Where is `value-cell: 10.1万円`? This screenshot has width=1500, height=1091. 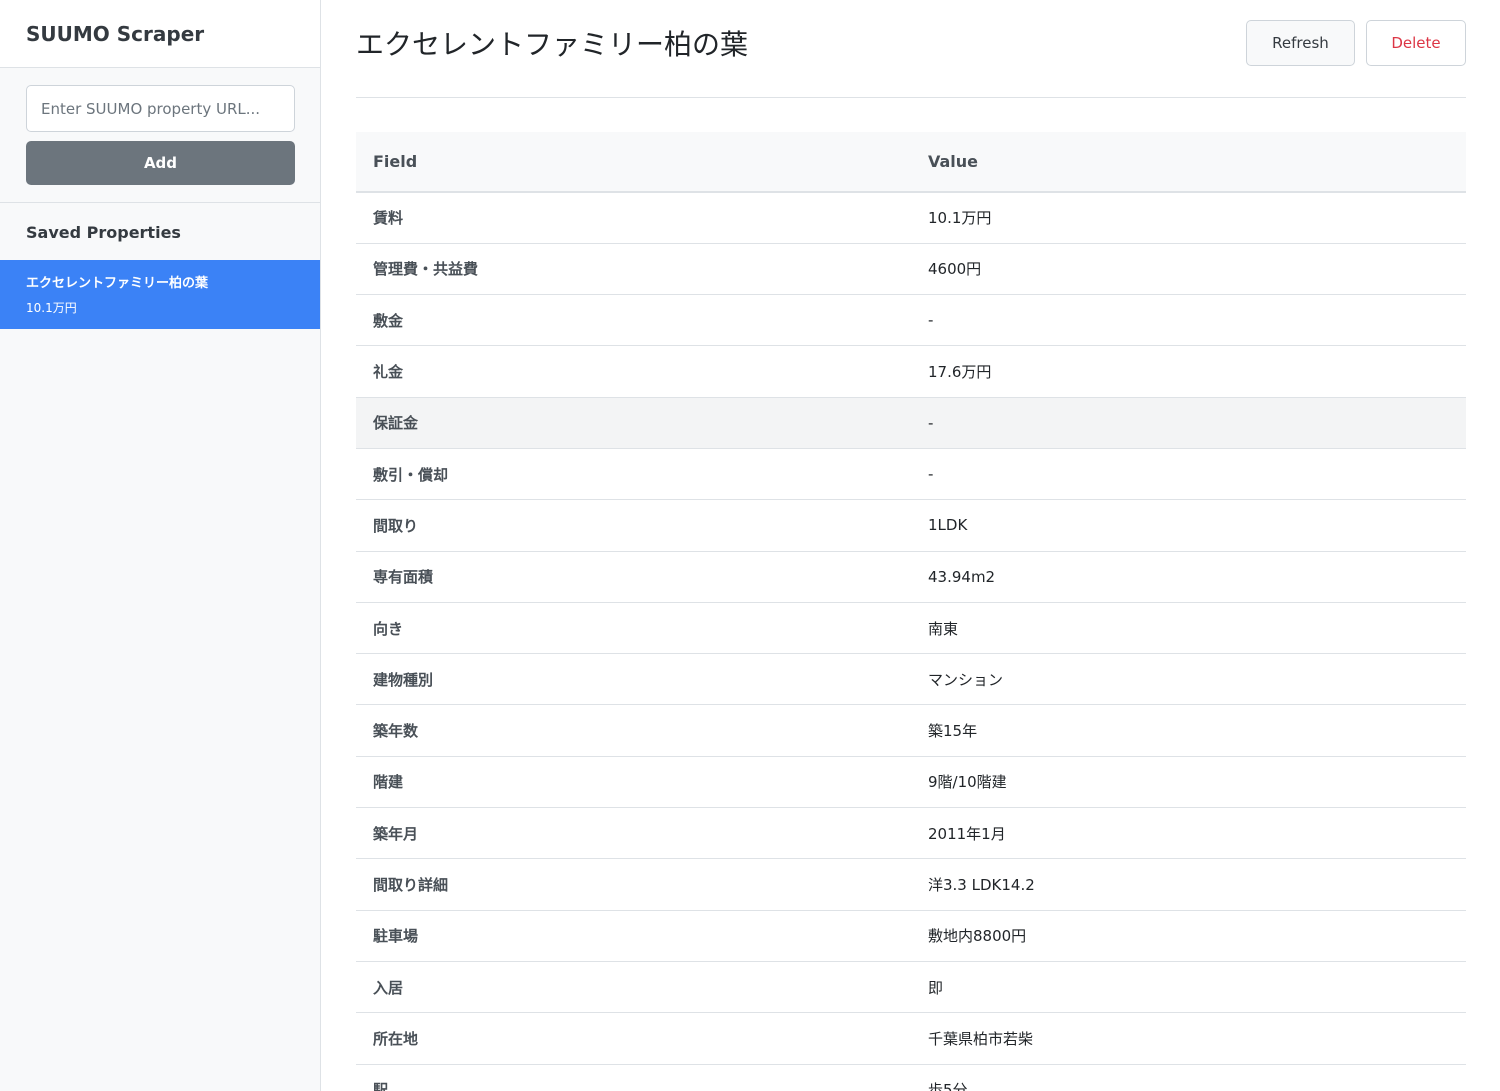
value-cell: 10.1万円 is located at coordinates (1188, 218).